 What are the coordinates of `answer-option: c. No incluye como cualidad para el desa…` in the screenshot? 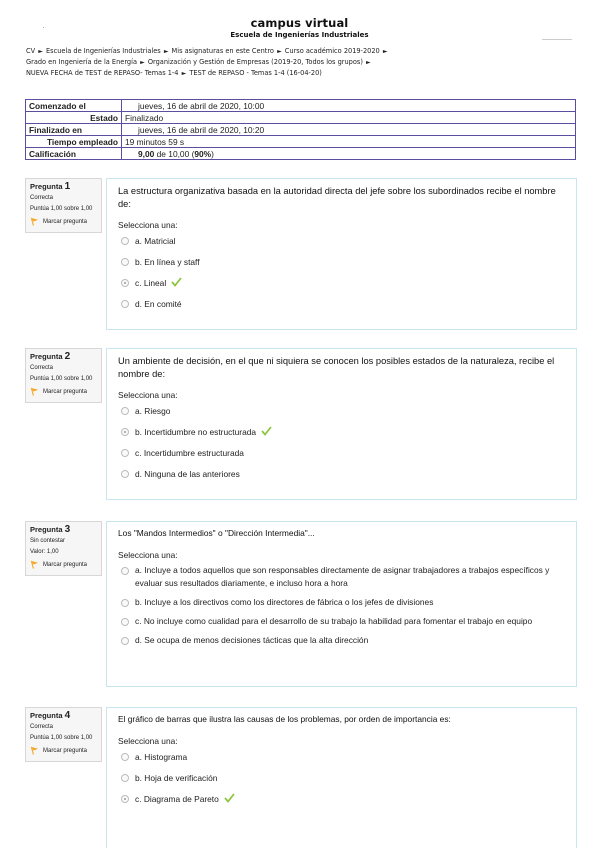 It's located at (342, 621).